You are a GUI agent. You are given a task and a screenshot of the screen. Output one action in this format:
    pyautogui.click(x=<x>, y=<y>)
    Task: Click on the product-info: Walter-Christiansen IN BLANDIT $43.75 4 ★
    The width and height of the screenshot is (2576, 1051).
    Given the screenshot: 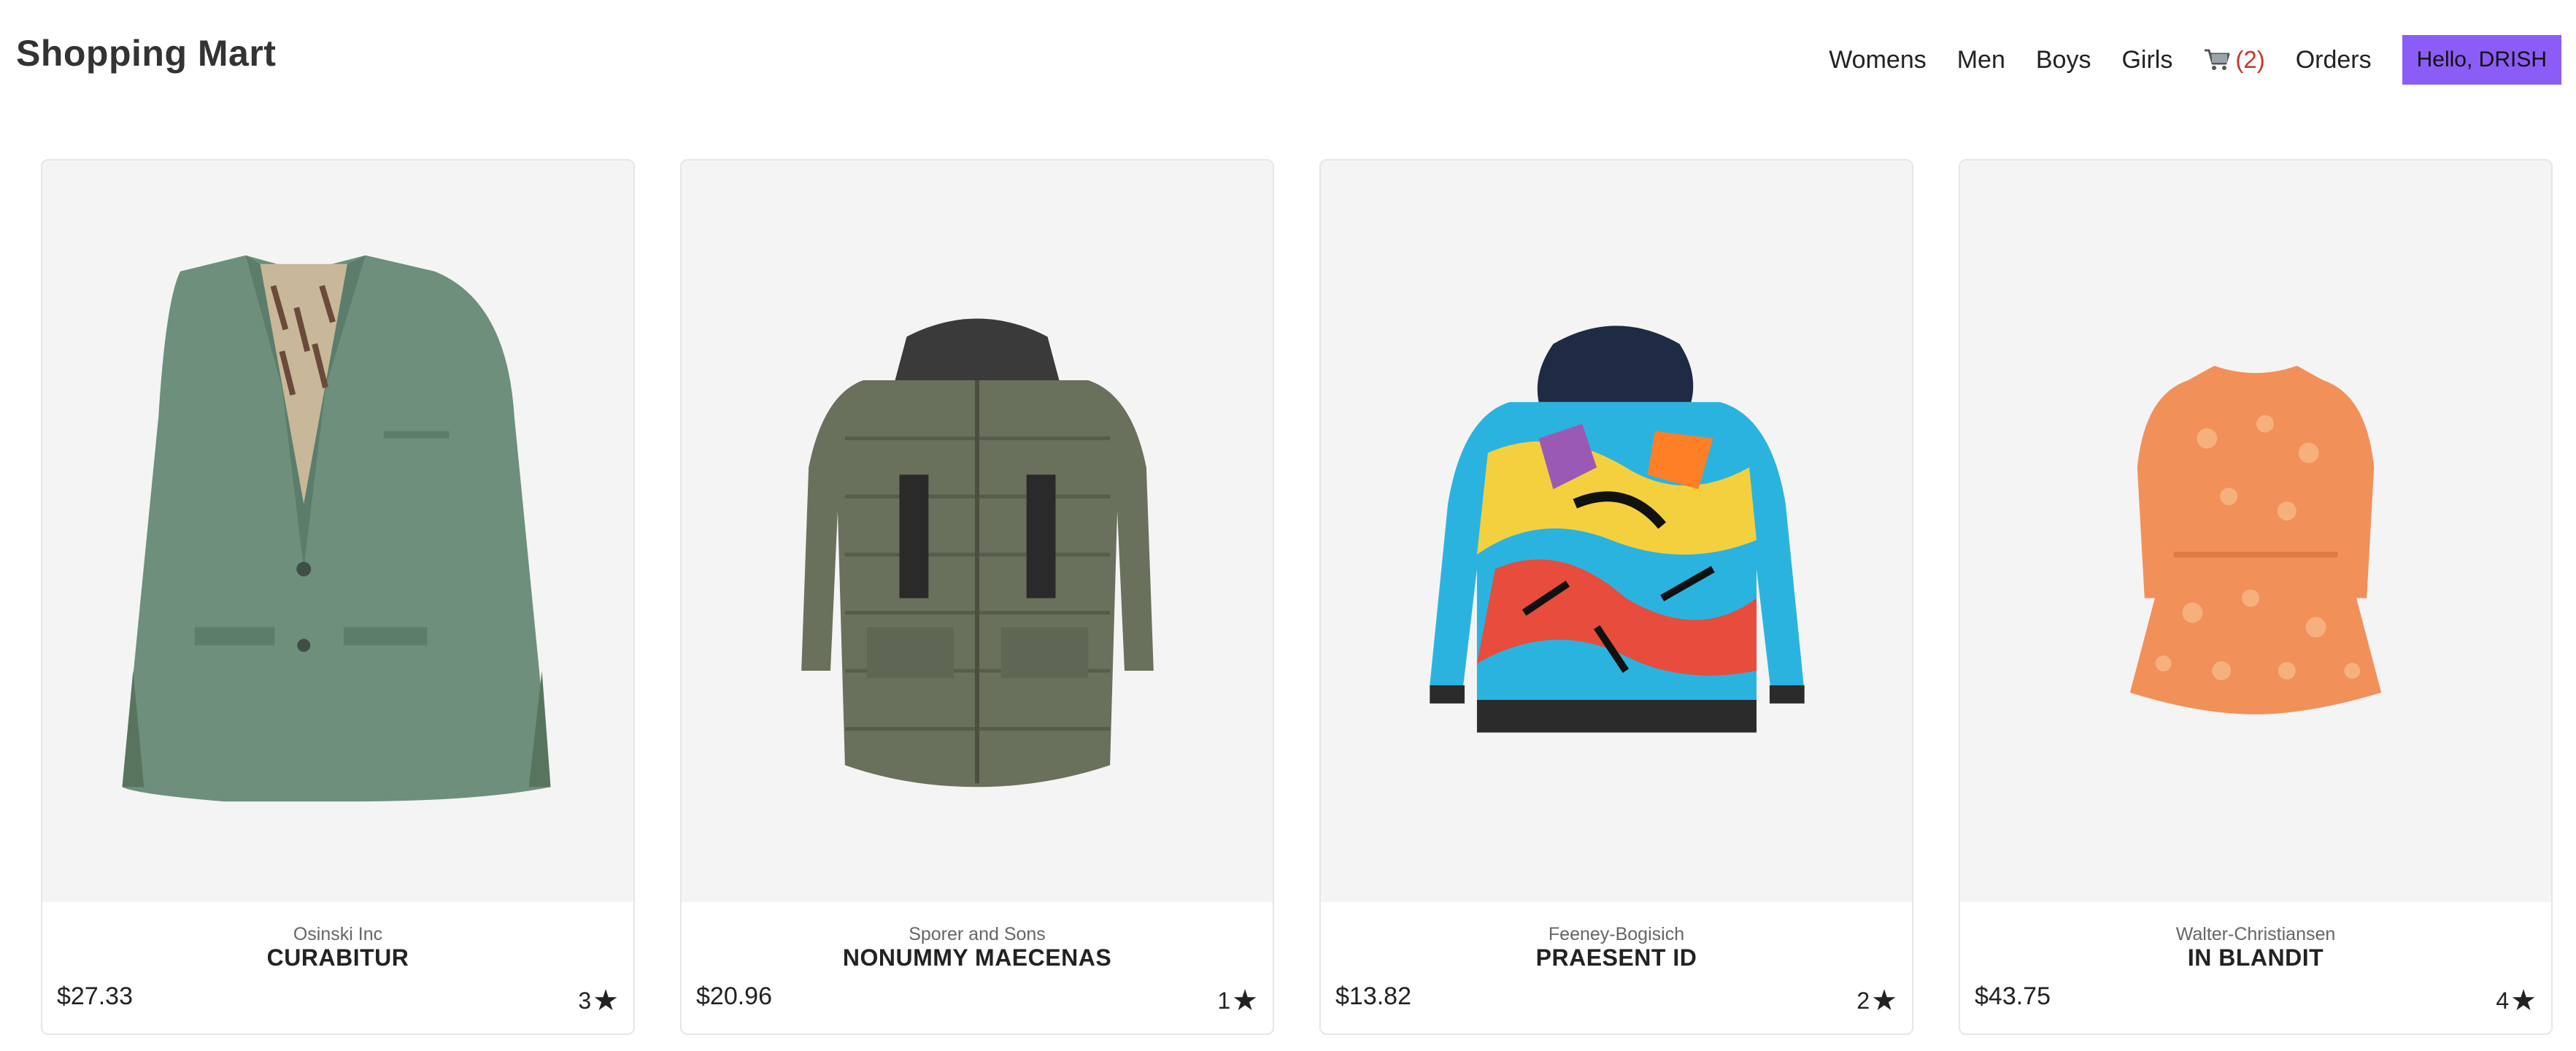 What is the action you would take?
    pyautogui.click(x=2255, y=967)
    